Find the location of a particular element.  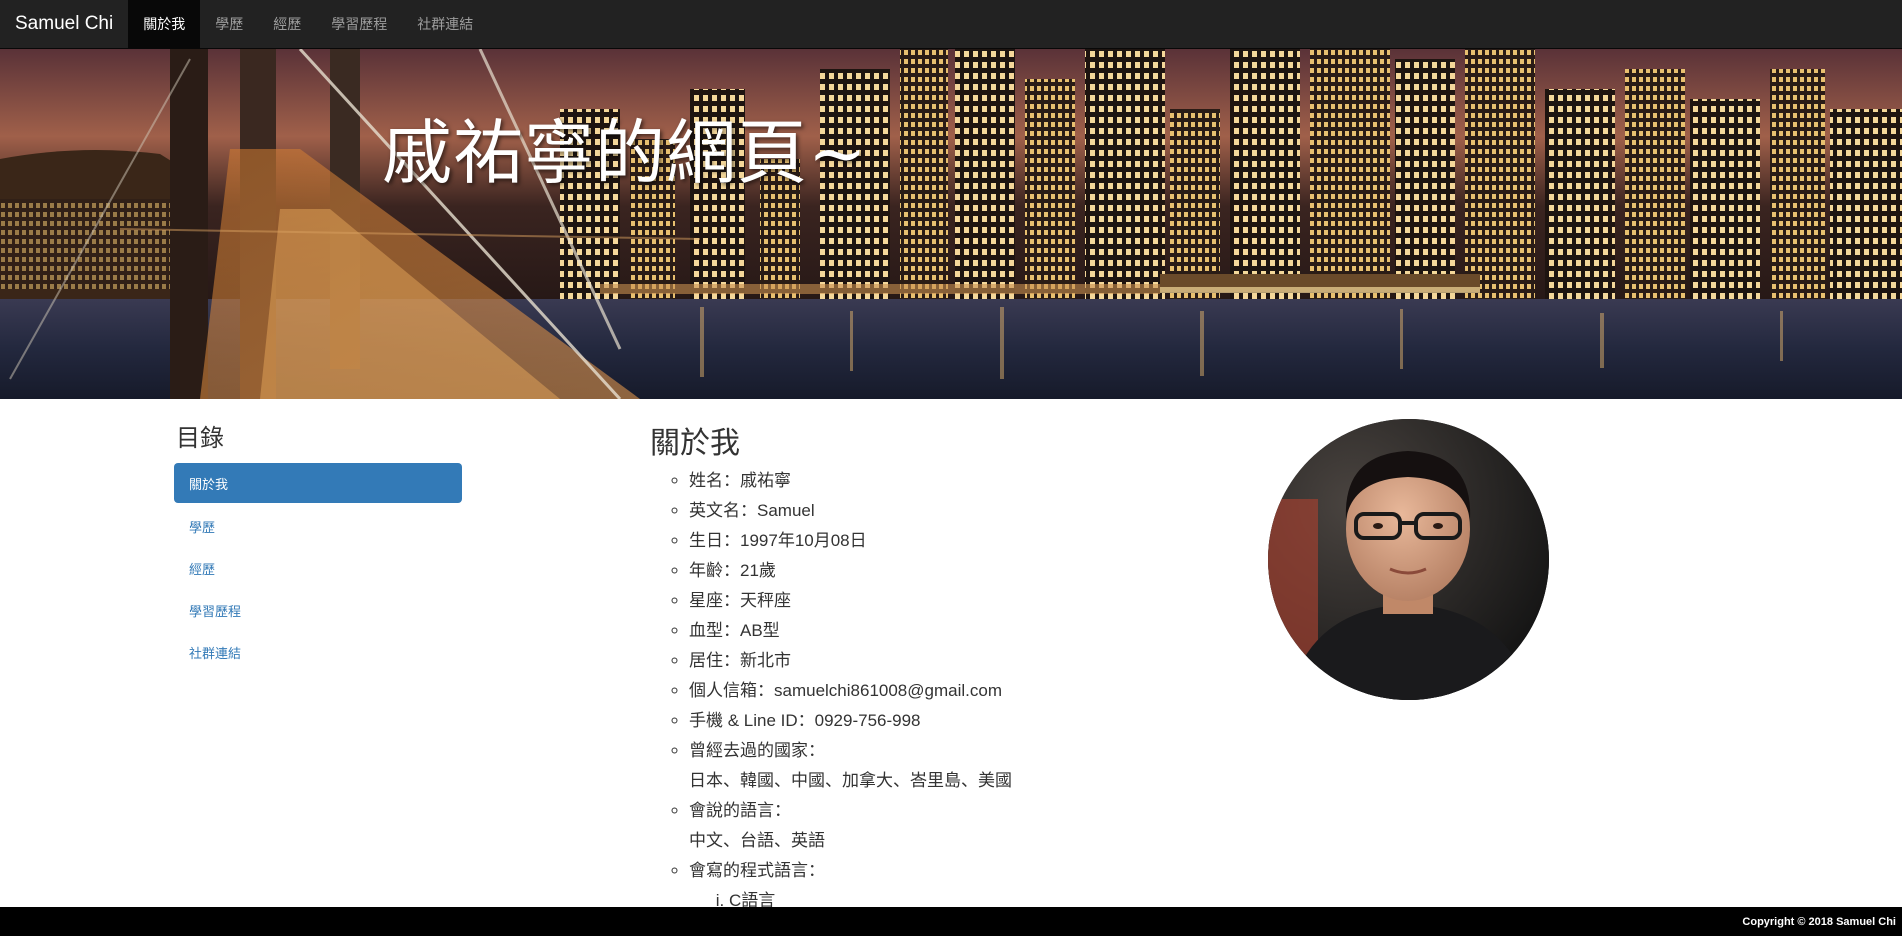

info-item-email: 個人信箱：samuelchi861008@gmail.com is located at coordinates (979, 691).